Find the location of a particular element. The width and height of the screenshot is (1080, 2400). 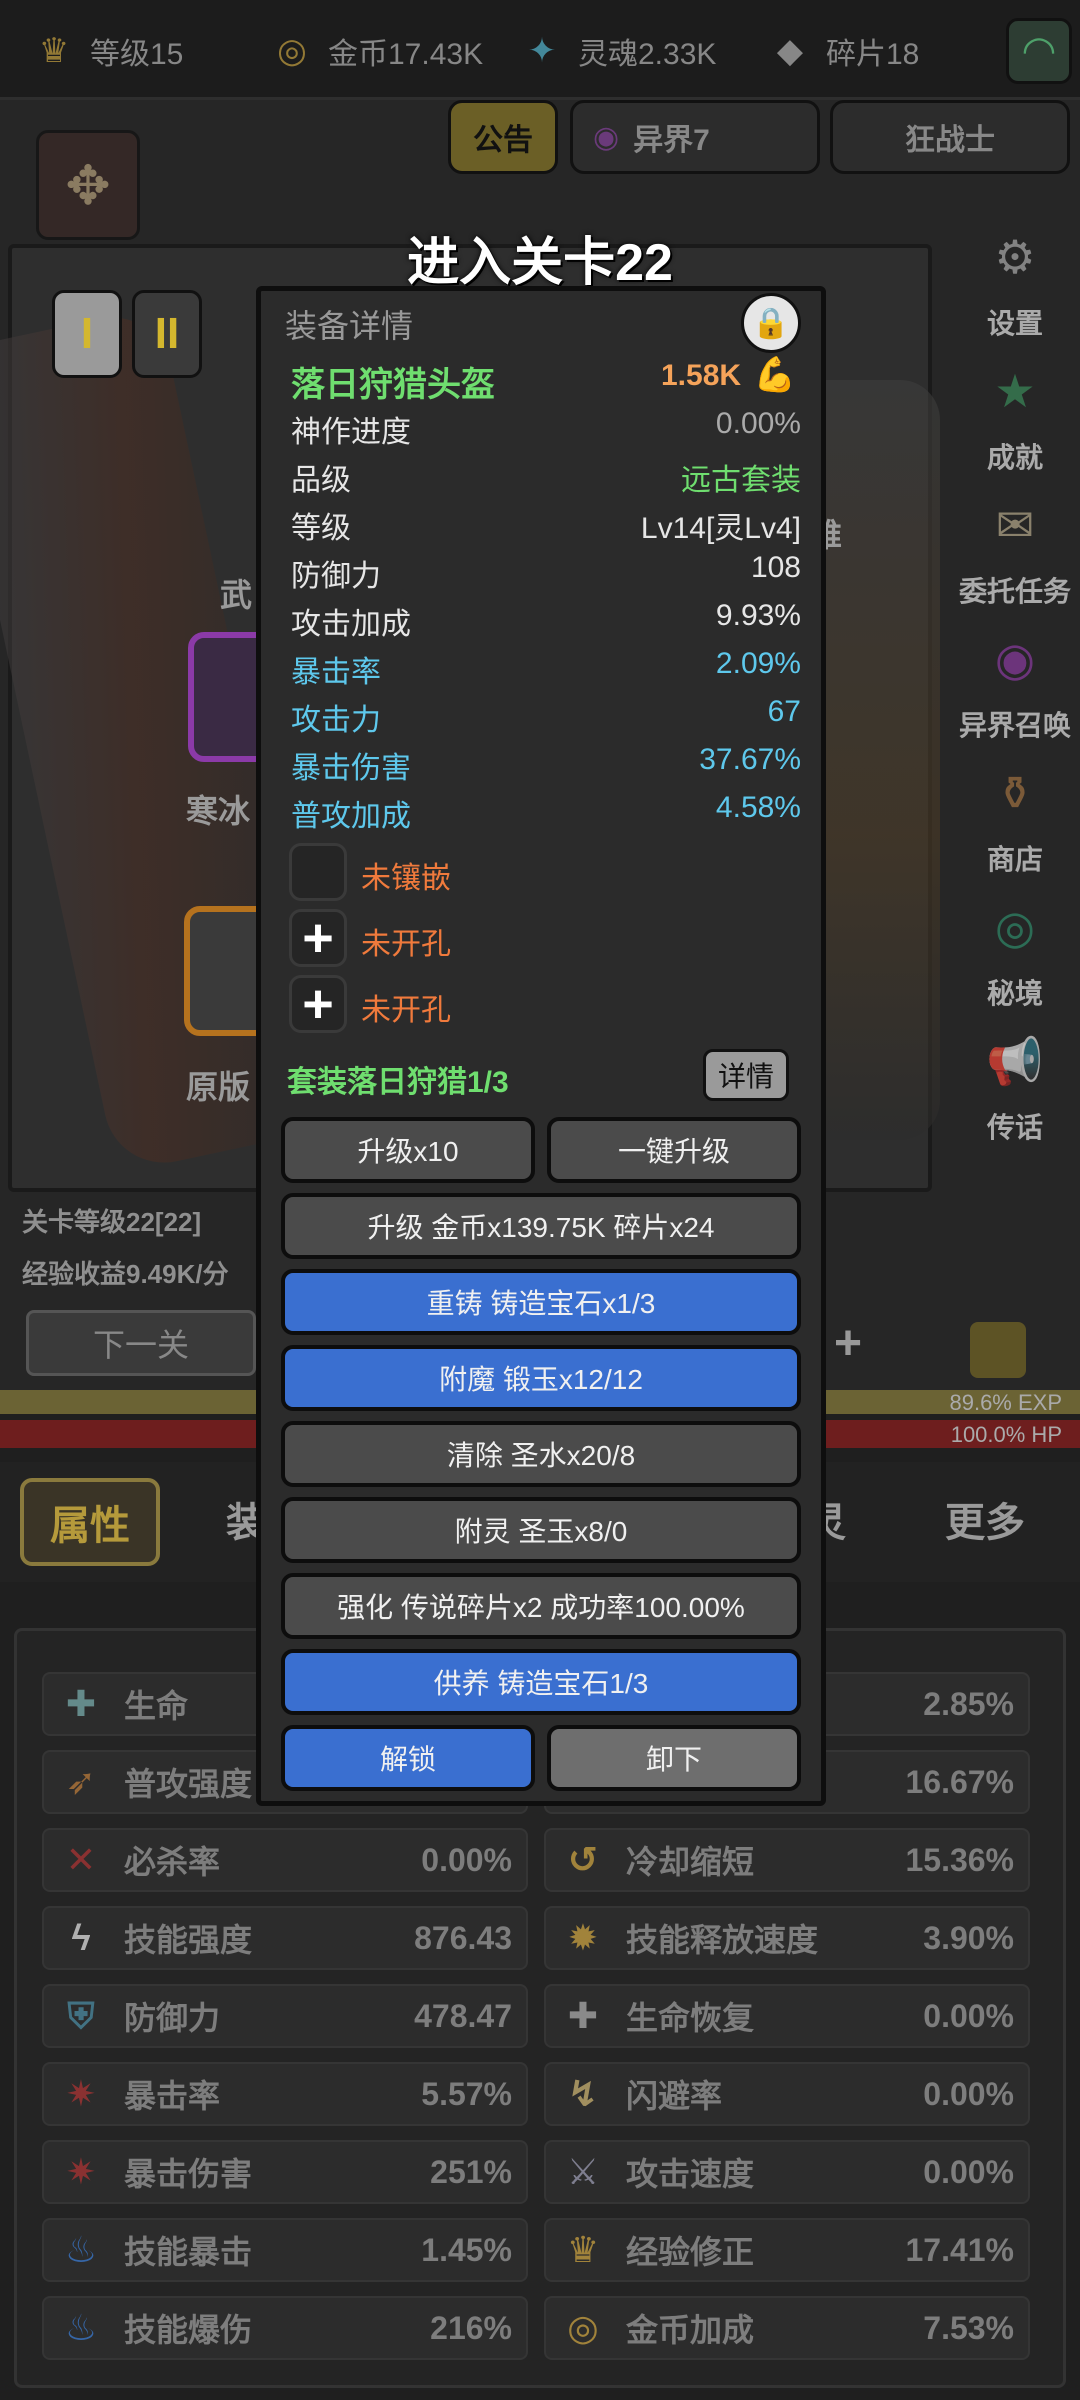

skill-crit-icon: ♨ is located at coordinates (81, 2249).